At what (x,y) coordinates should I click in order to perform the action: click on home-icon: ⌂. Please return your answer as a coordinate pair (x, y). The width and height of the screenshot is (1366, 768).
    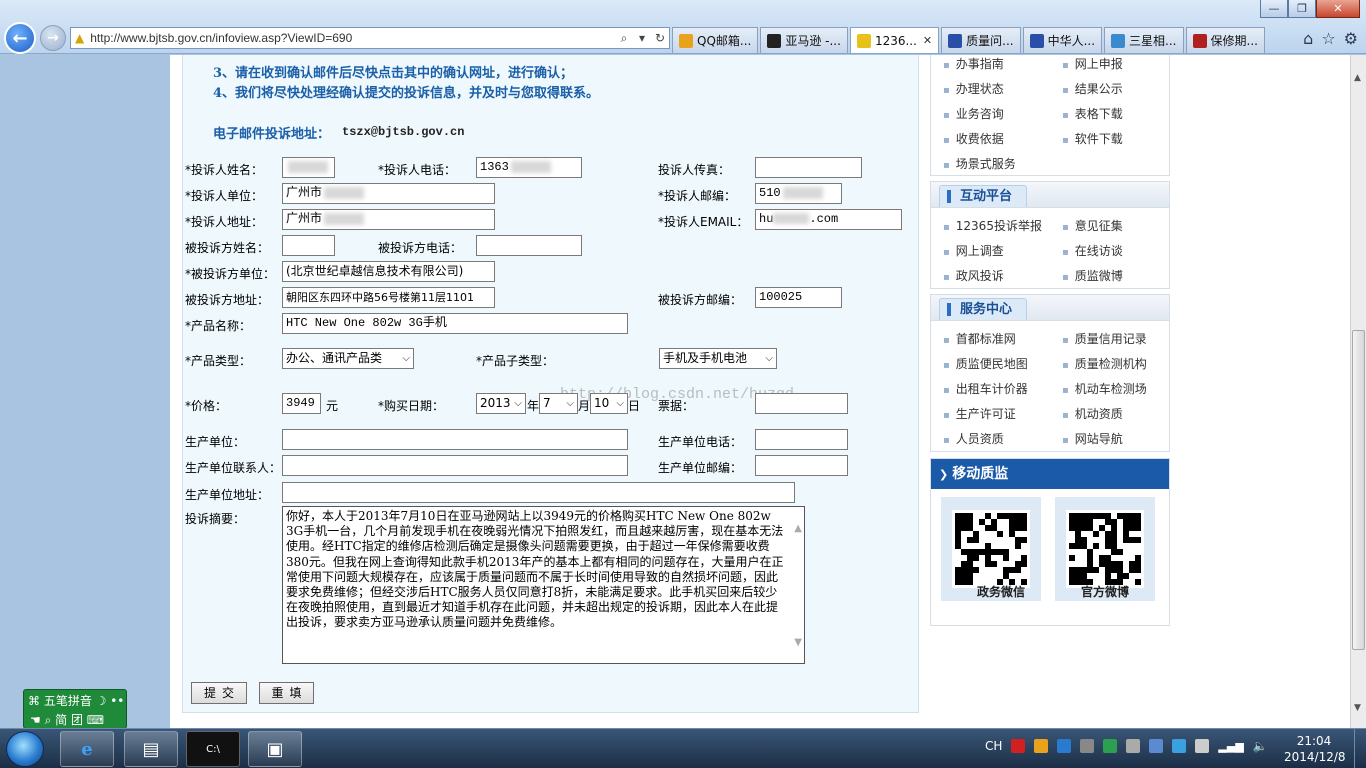
    Looking at the image, I should click on (1308, 38).